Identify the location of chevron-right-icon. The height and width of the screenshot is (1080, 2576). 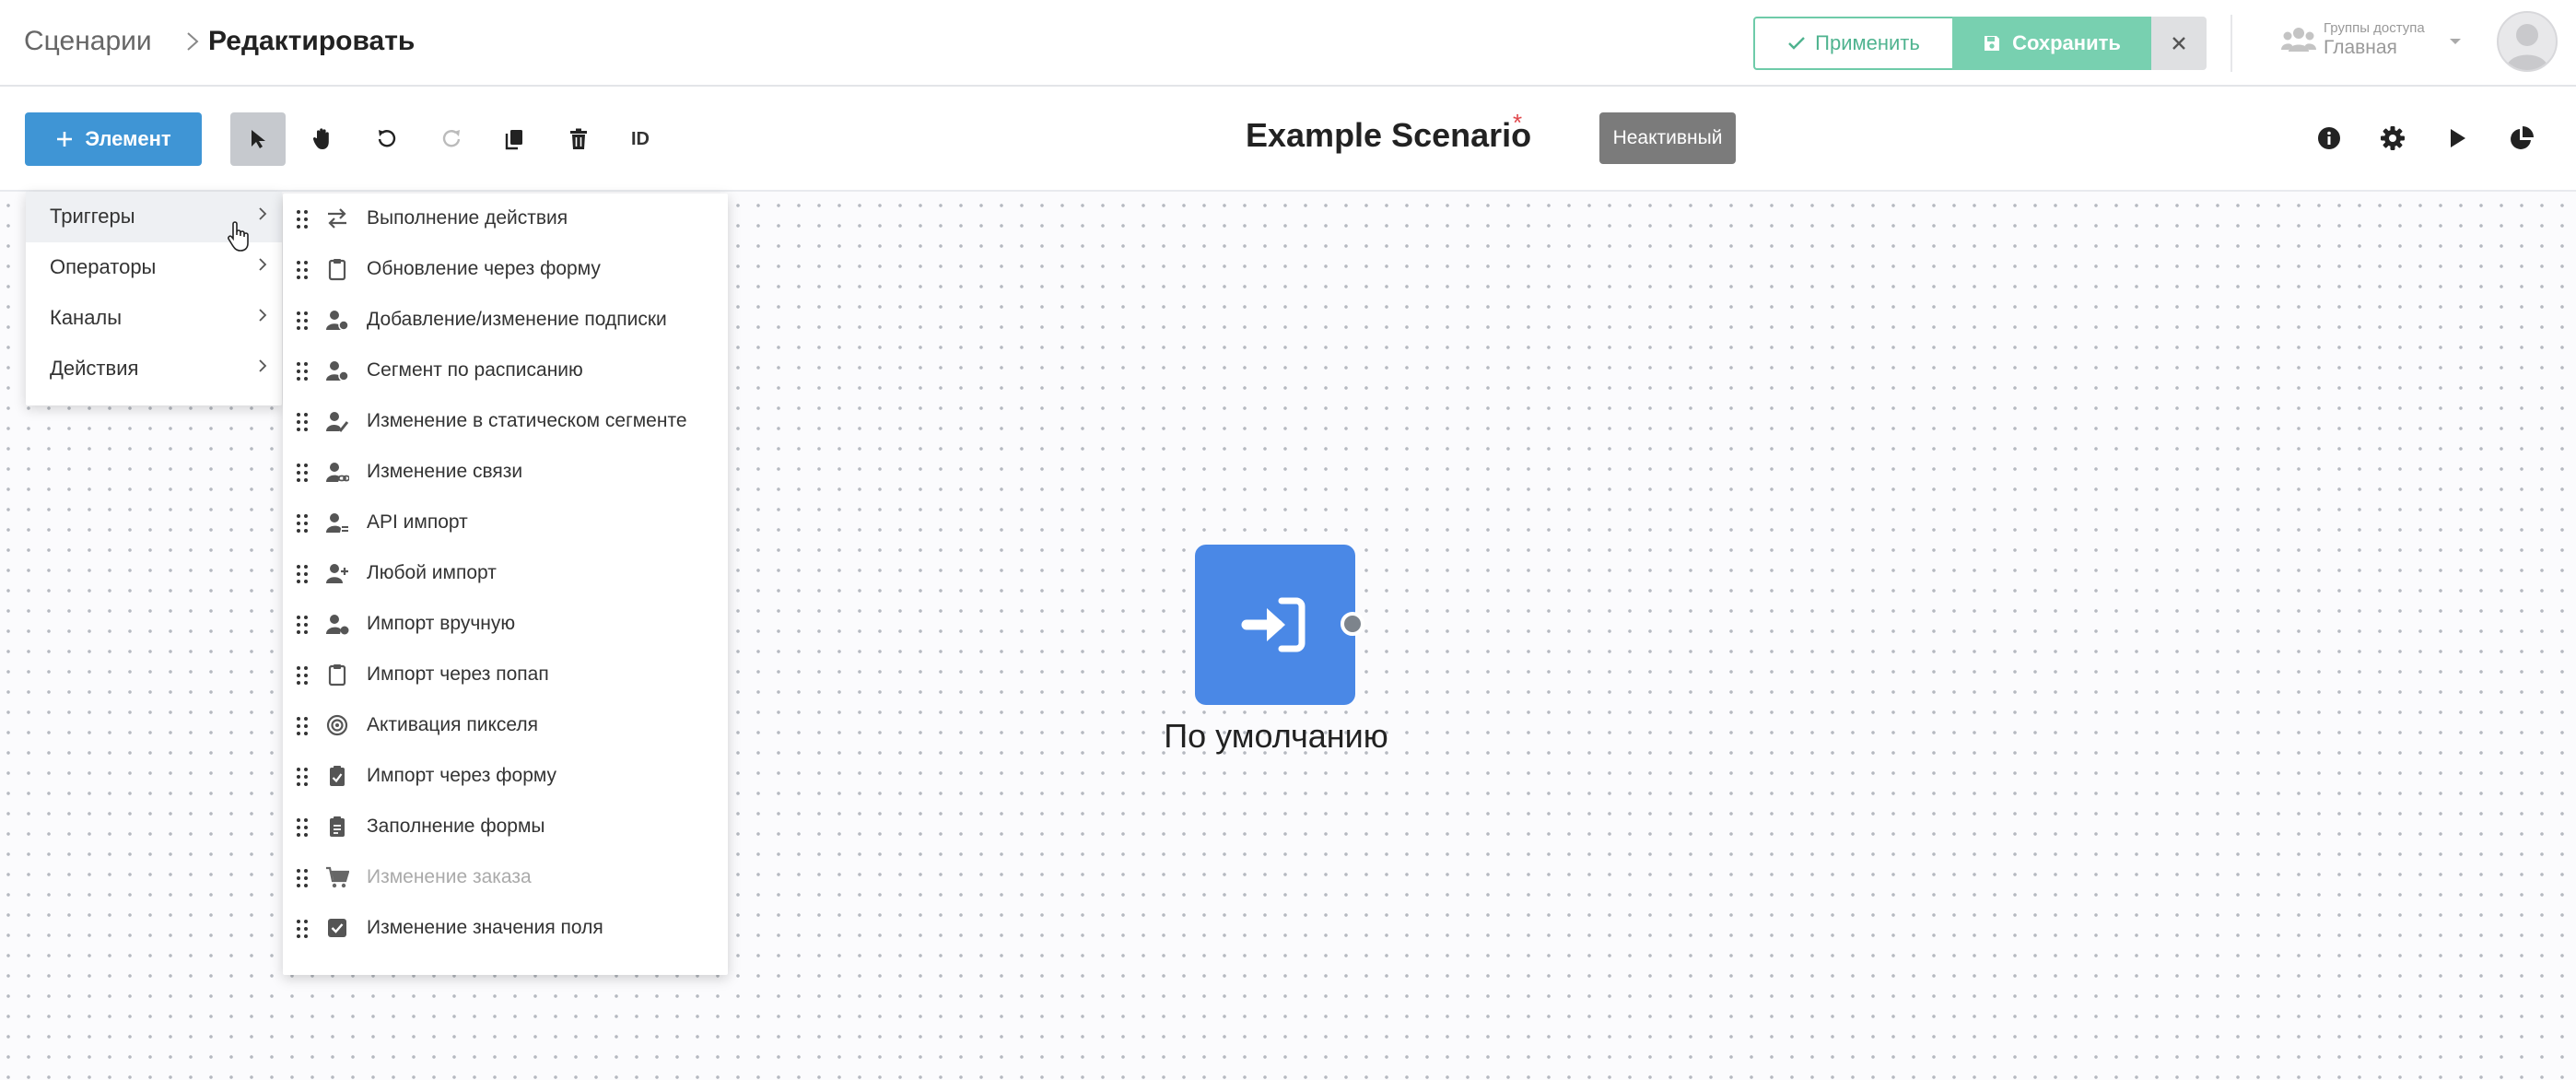
(263, 214).